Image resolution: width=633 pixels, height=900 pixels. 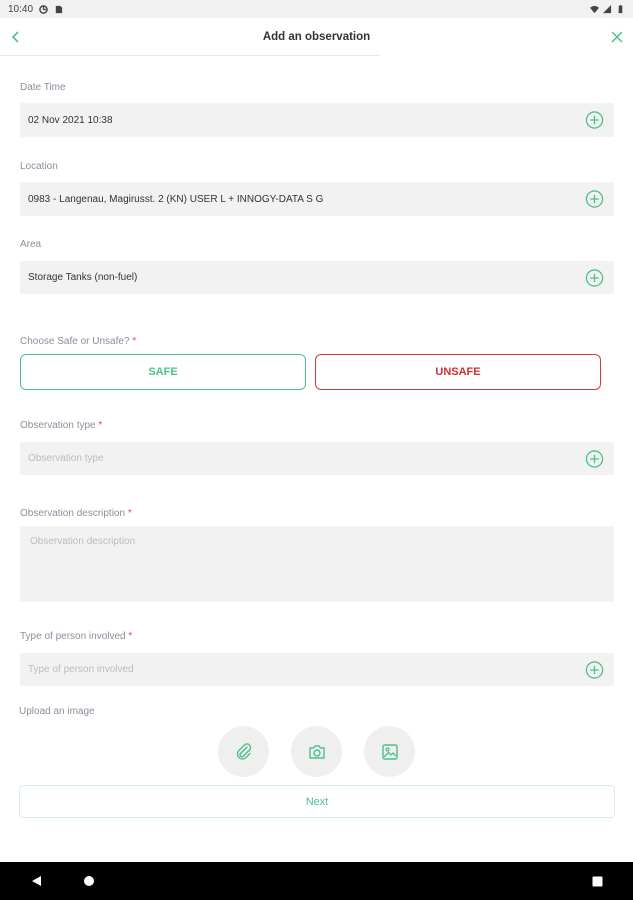 What do you see at coordinates (31, 244) in the screenshot?
I see `area-label: Area` at bounding box center [31, 244].